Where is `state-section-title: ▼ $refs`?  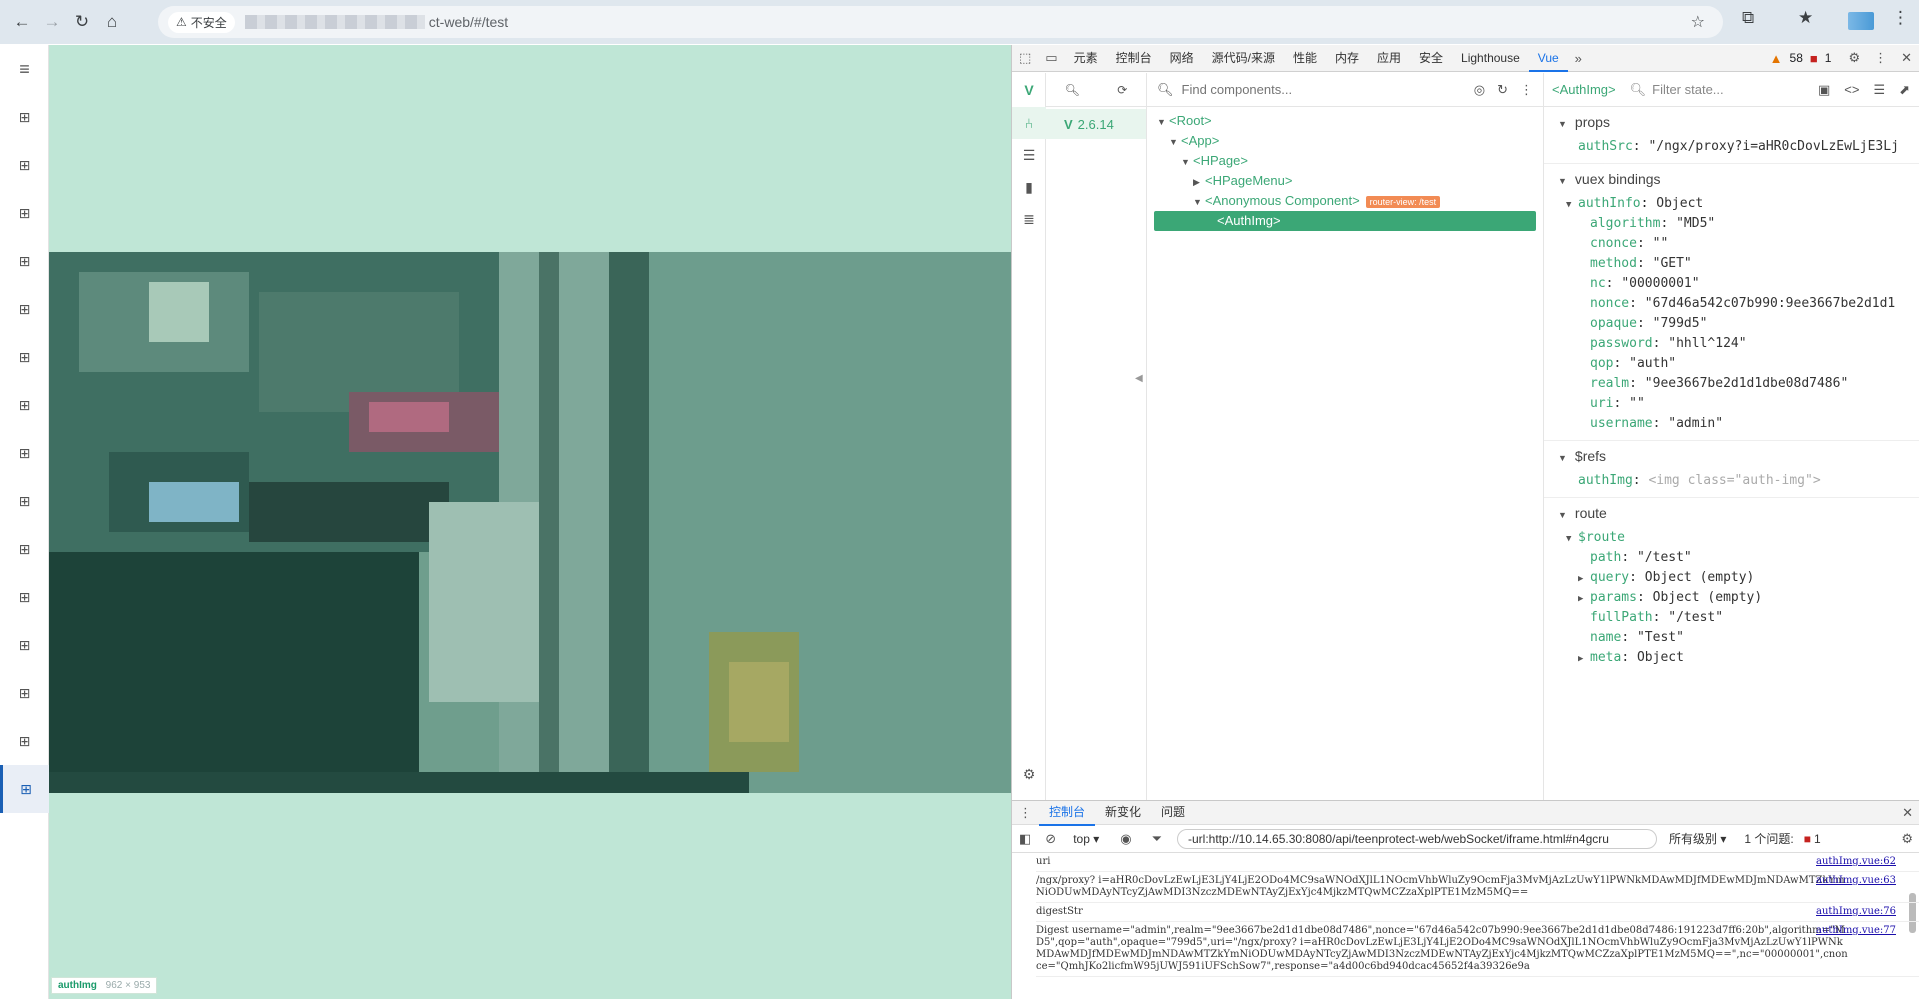
state-section-title: ▼ $refs is located at coordinates (1731, 456).